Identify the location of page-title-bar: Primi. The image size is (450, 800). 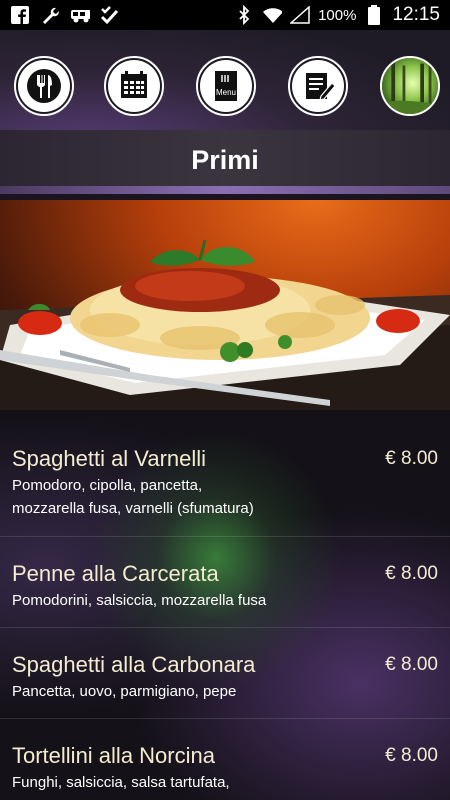
(225, 160).